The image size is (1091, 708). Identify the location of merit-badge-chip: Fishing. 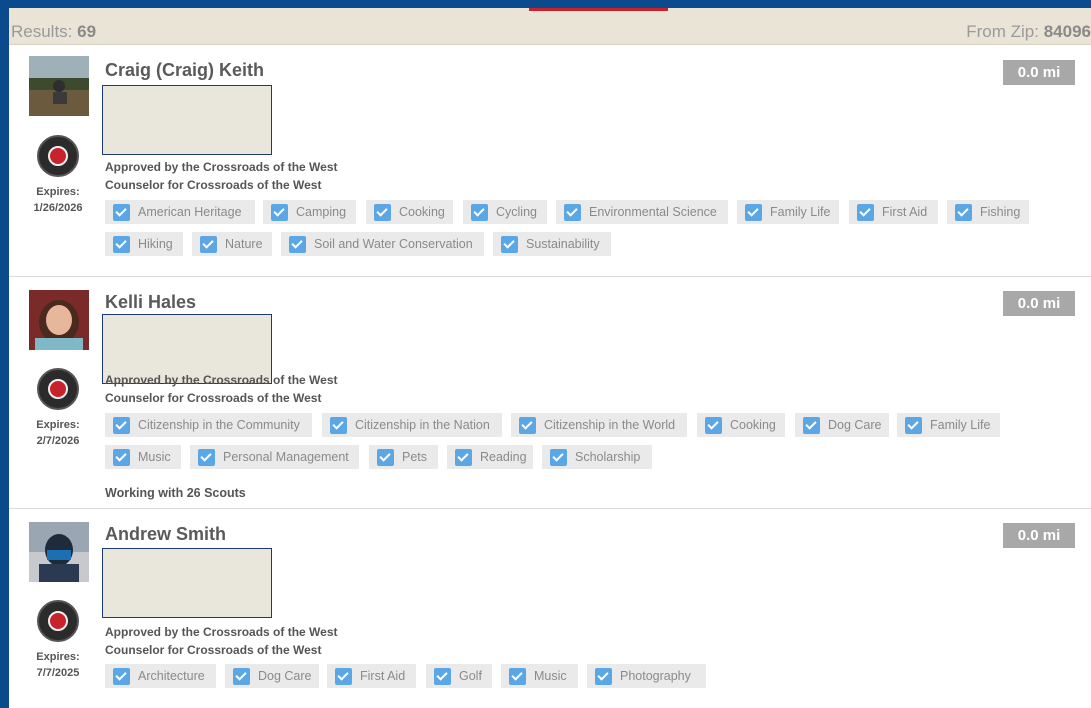
(988, 212).